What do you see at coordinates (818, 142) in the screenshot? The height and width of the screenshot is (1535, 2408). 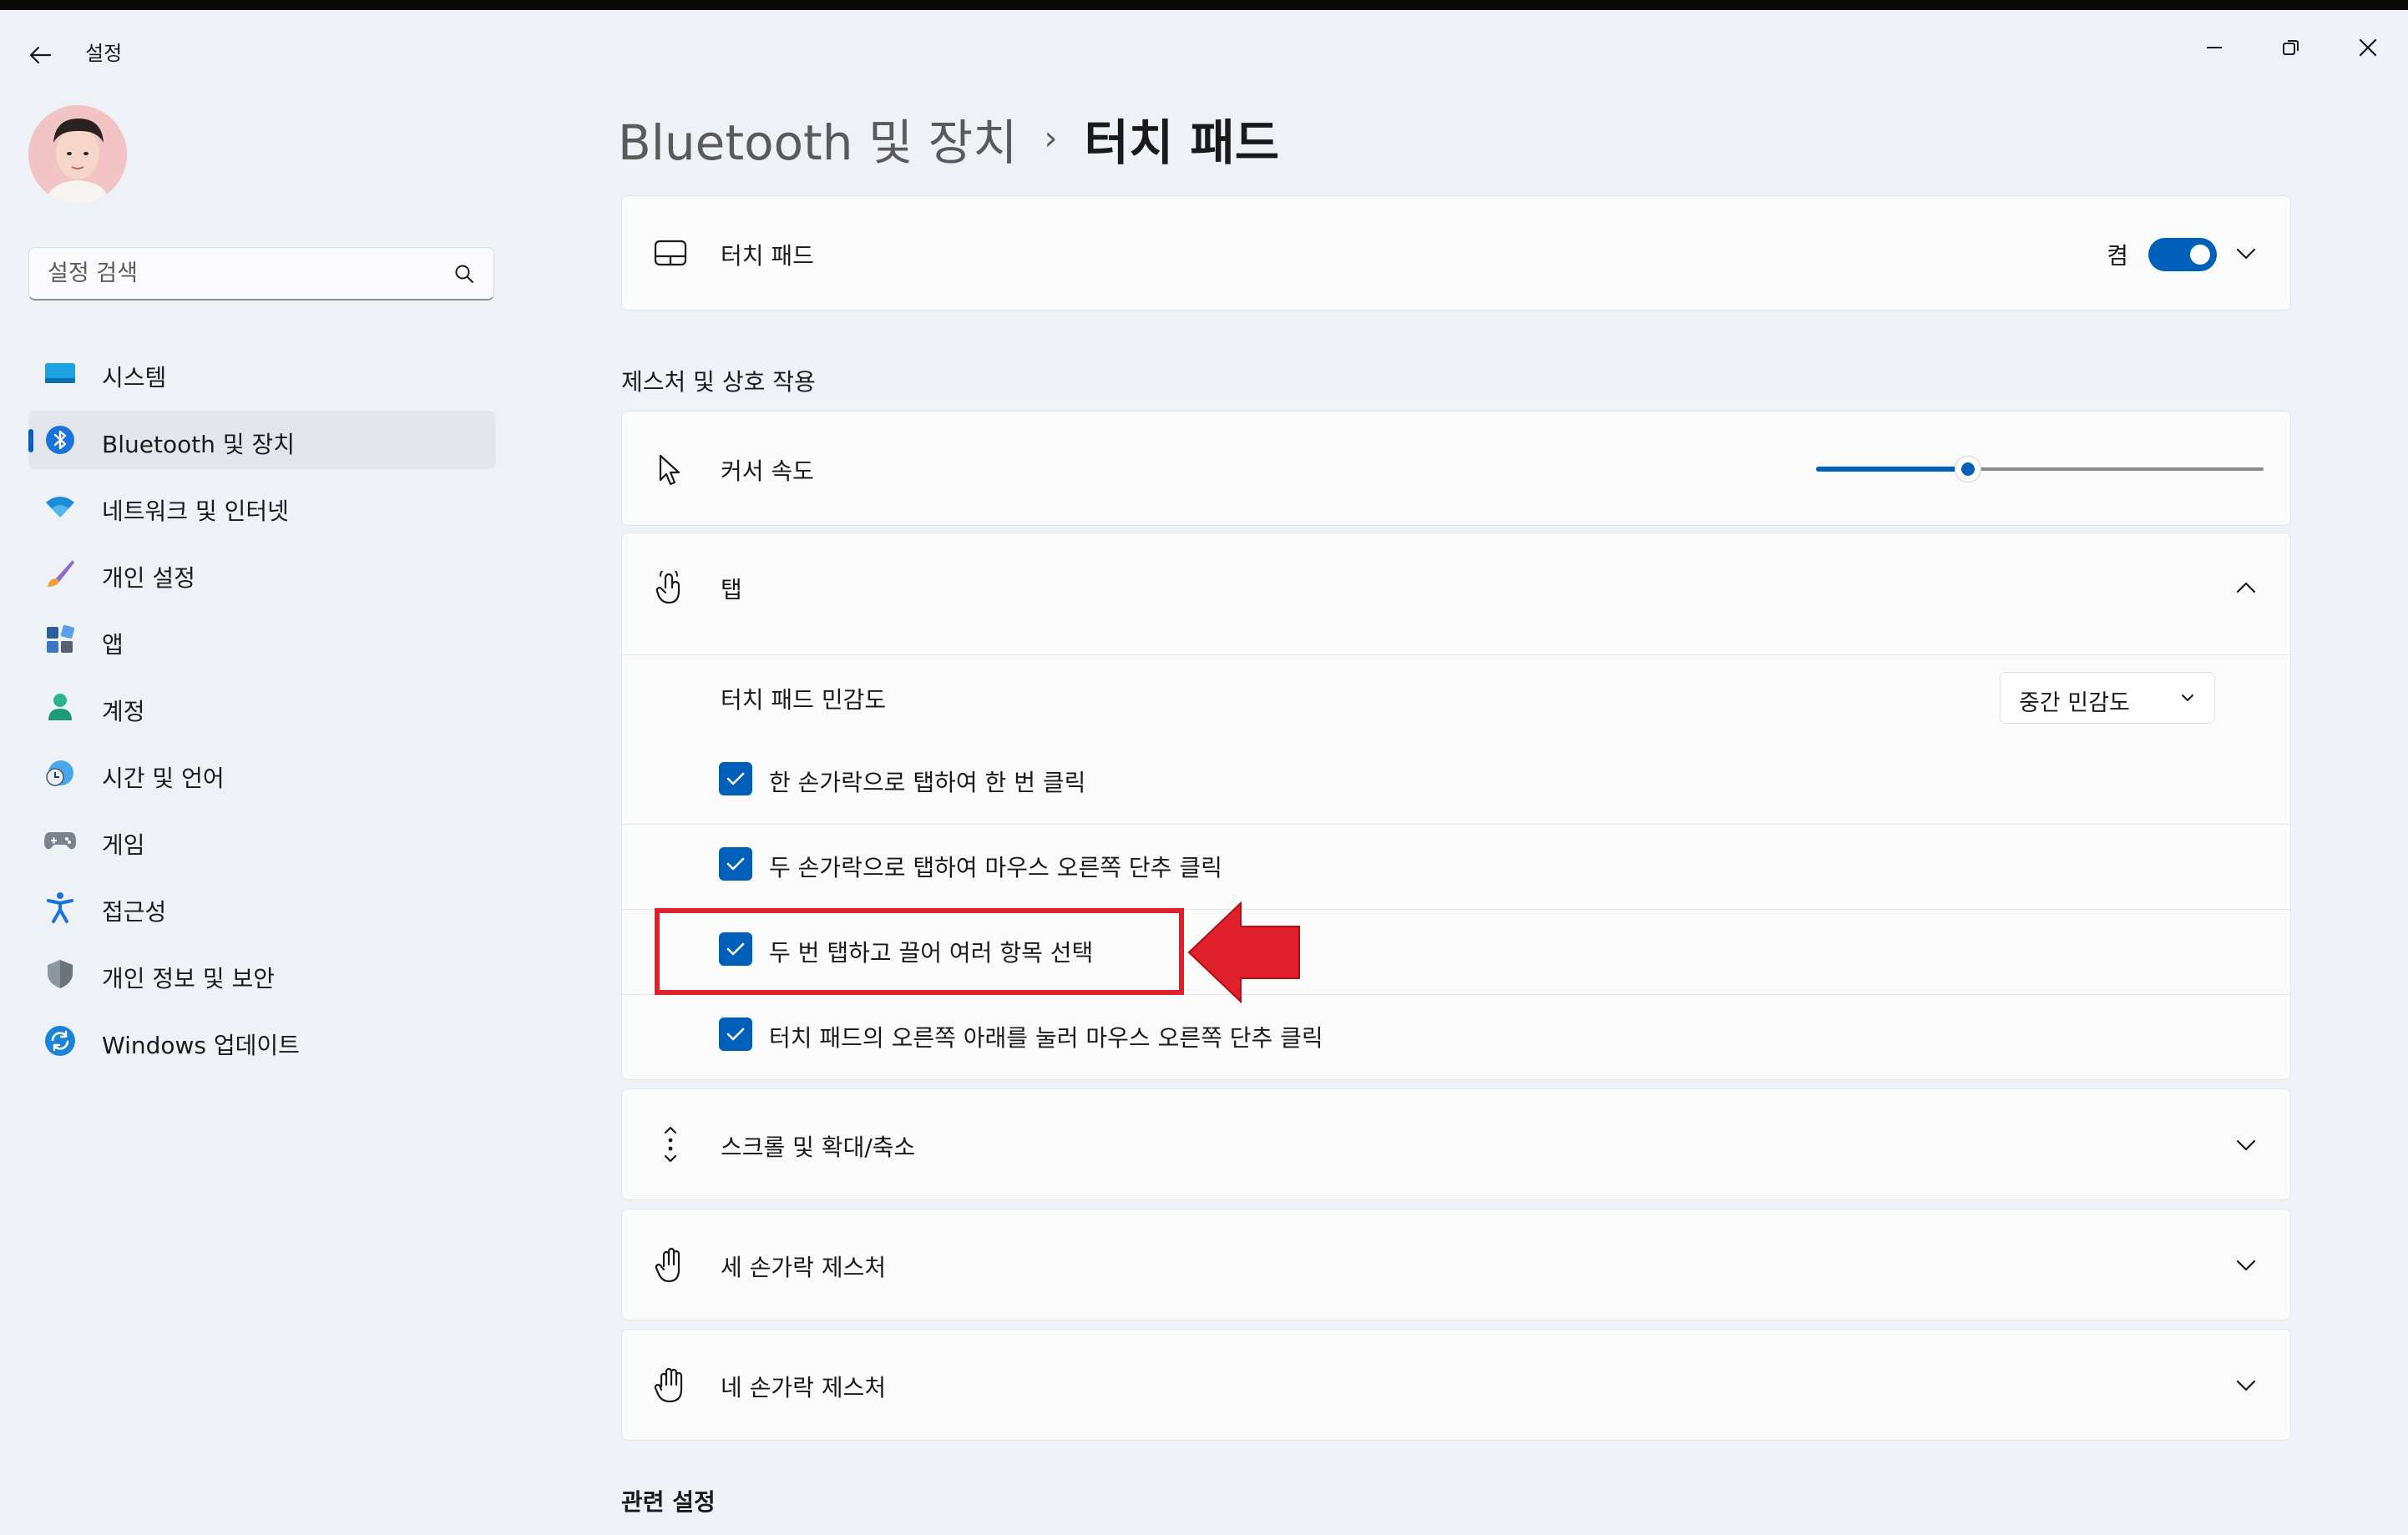 I see `breadcrumb-parent-link: Bluetooth 및 장치` at bounding box center [818, 142].